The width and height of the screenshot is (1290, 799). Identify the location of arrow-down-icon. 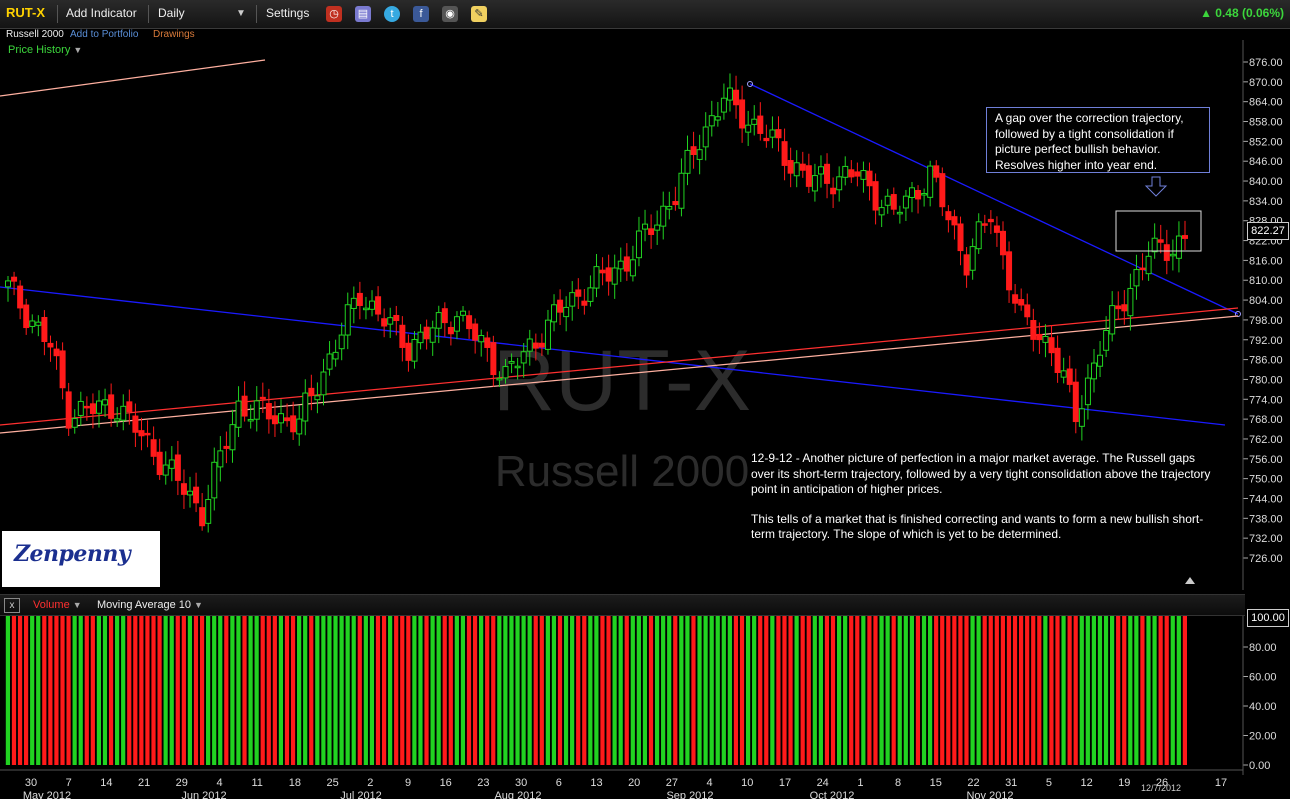
(1156, 186).